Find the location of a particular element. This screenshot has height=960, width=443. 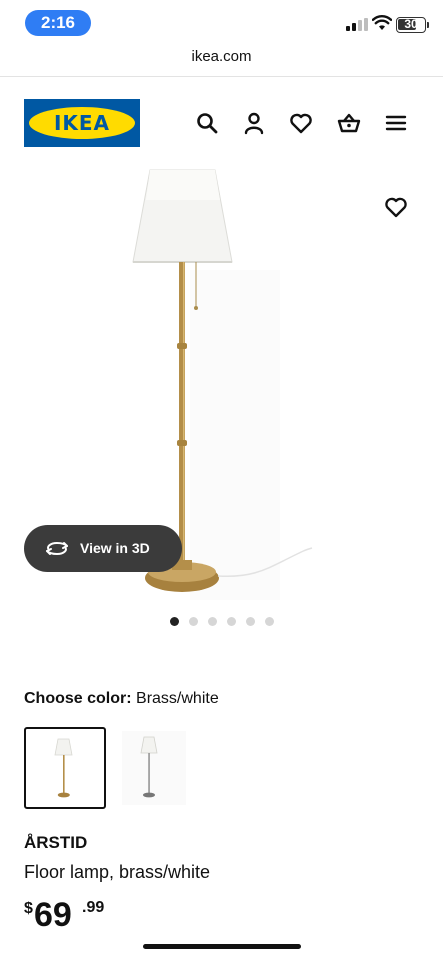

address-divider is located at coordinates (221, 76).